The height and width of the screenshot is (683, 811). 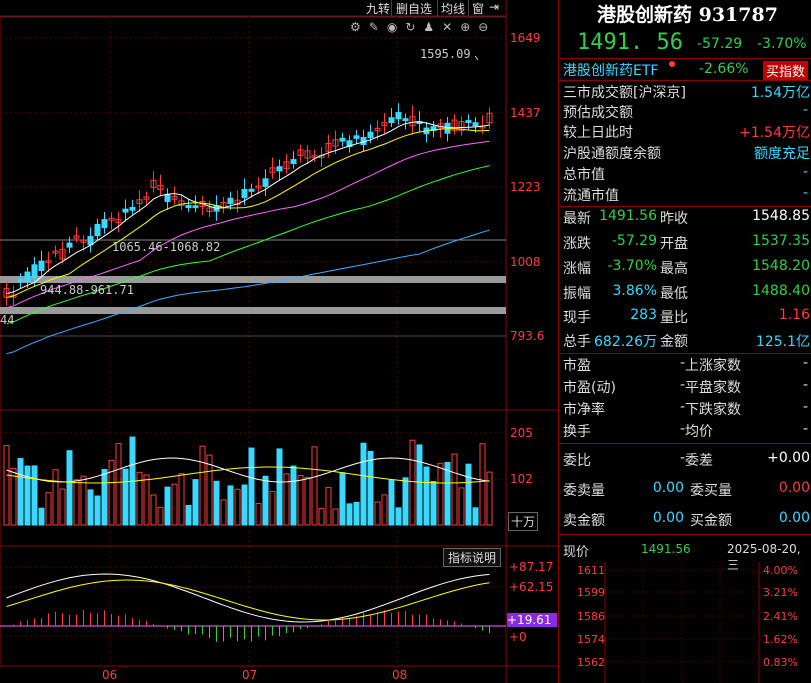 I want to click on float-market-cap-value: -, so click(x=805, y=193).